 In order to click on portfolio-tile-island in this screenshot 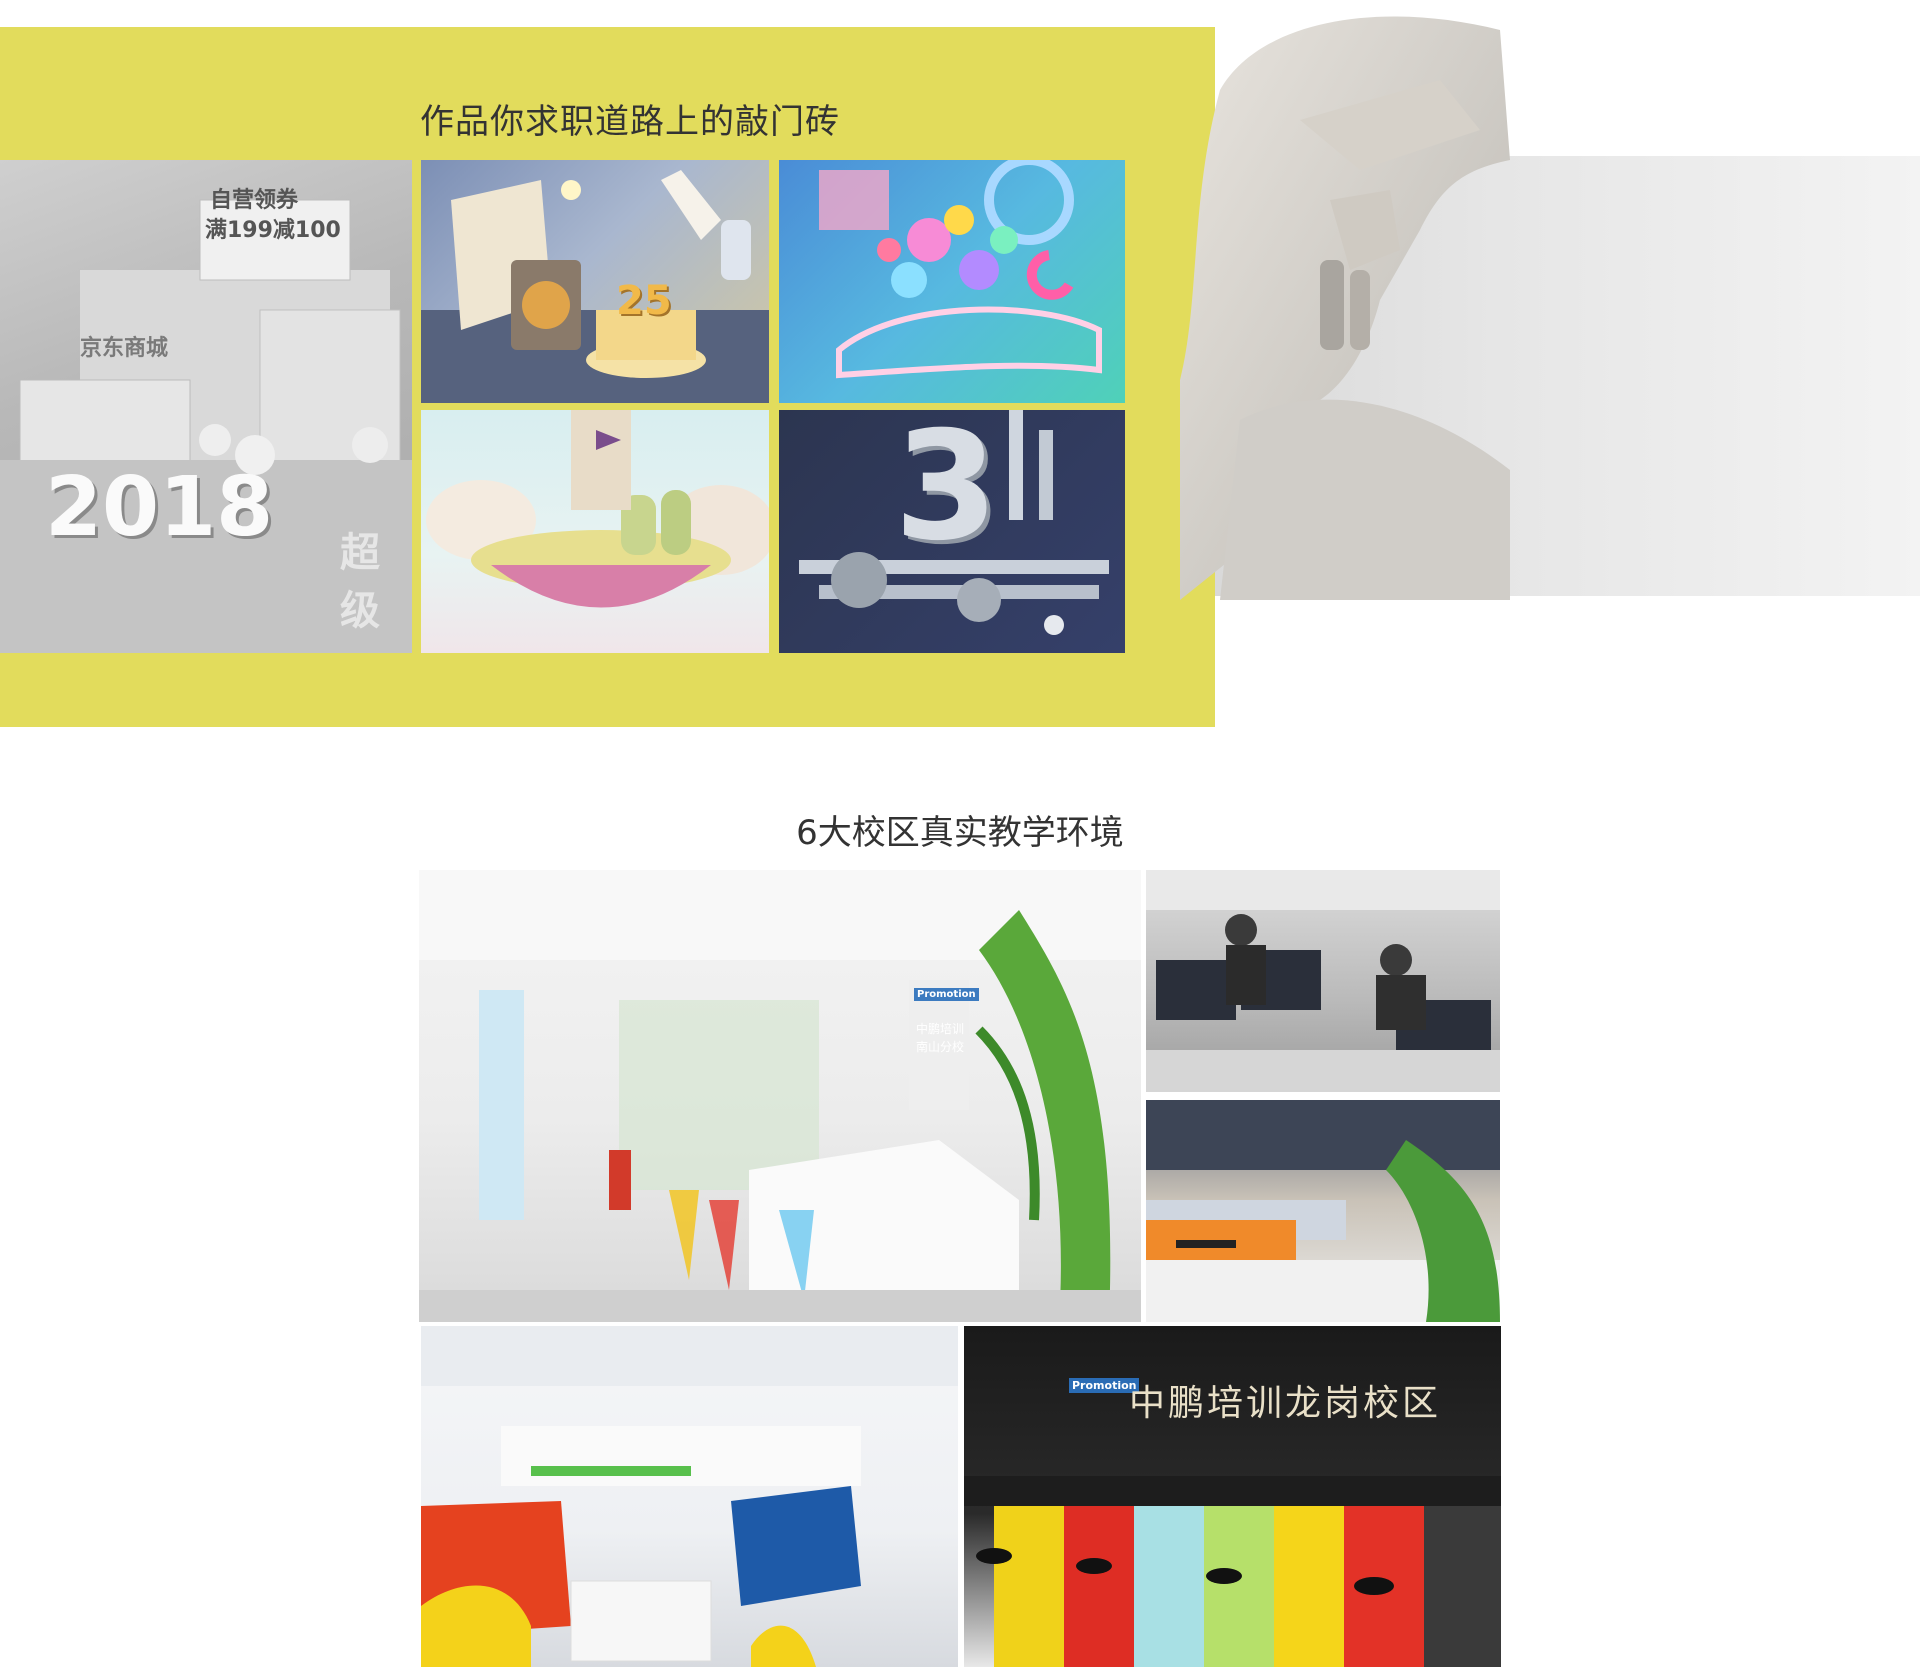, I will do `click(595, 531)`.